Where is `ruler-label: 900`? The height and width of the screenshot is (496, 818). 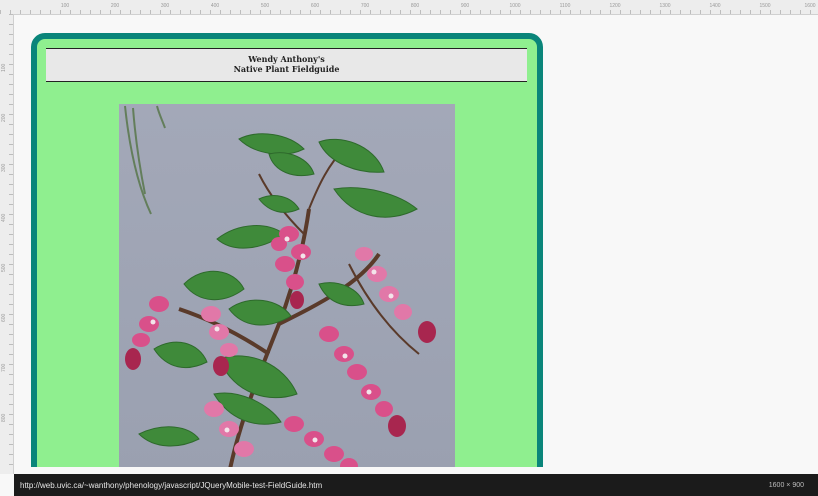 ruler-label: 900 is located at coordinates (465, 6).